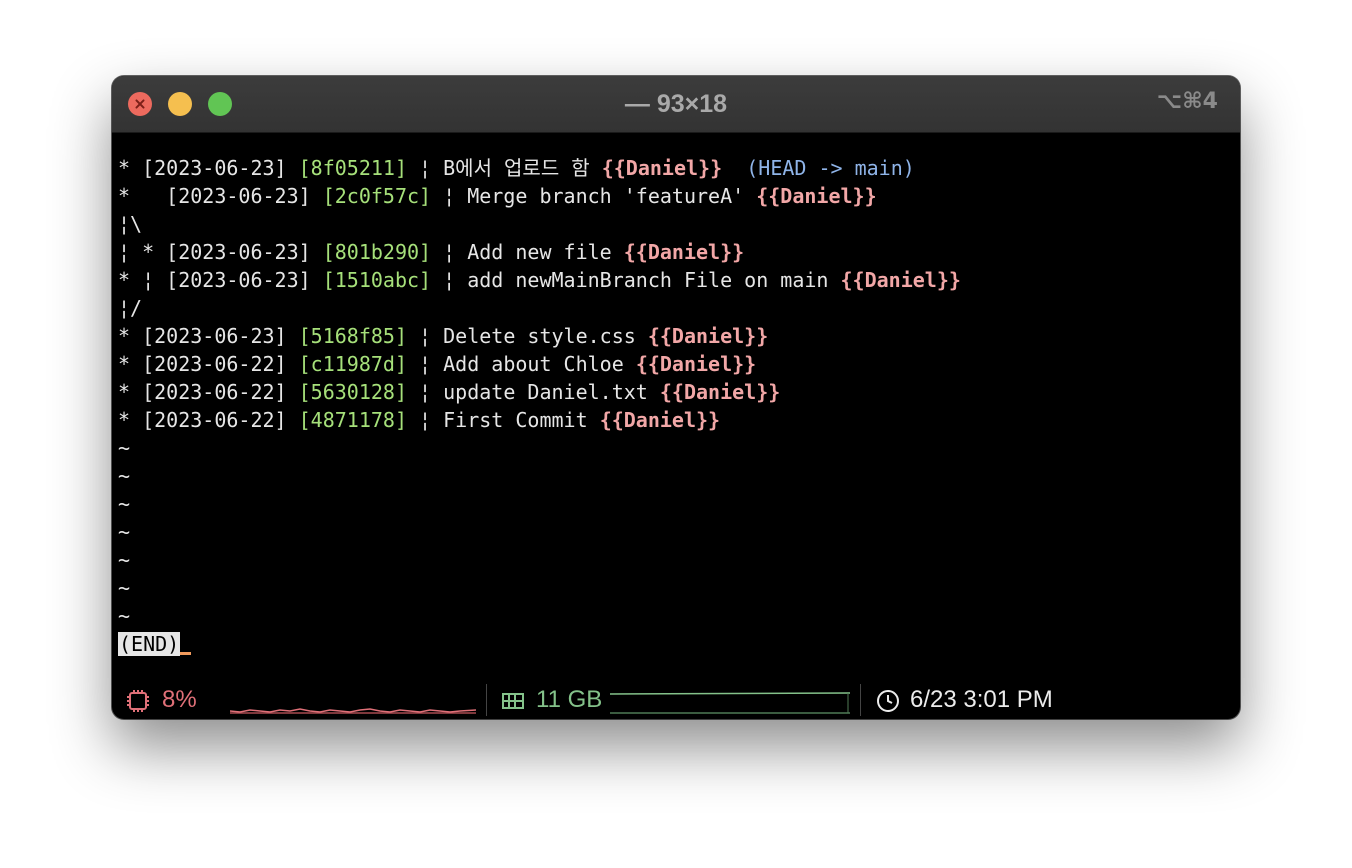  What do you see at coordinates (186, 653) in the screenshot?
I see `text-cursor` at bounding box center [186, 653].